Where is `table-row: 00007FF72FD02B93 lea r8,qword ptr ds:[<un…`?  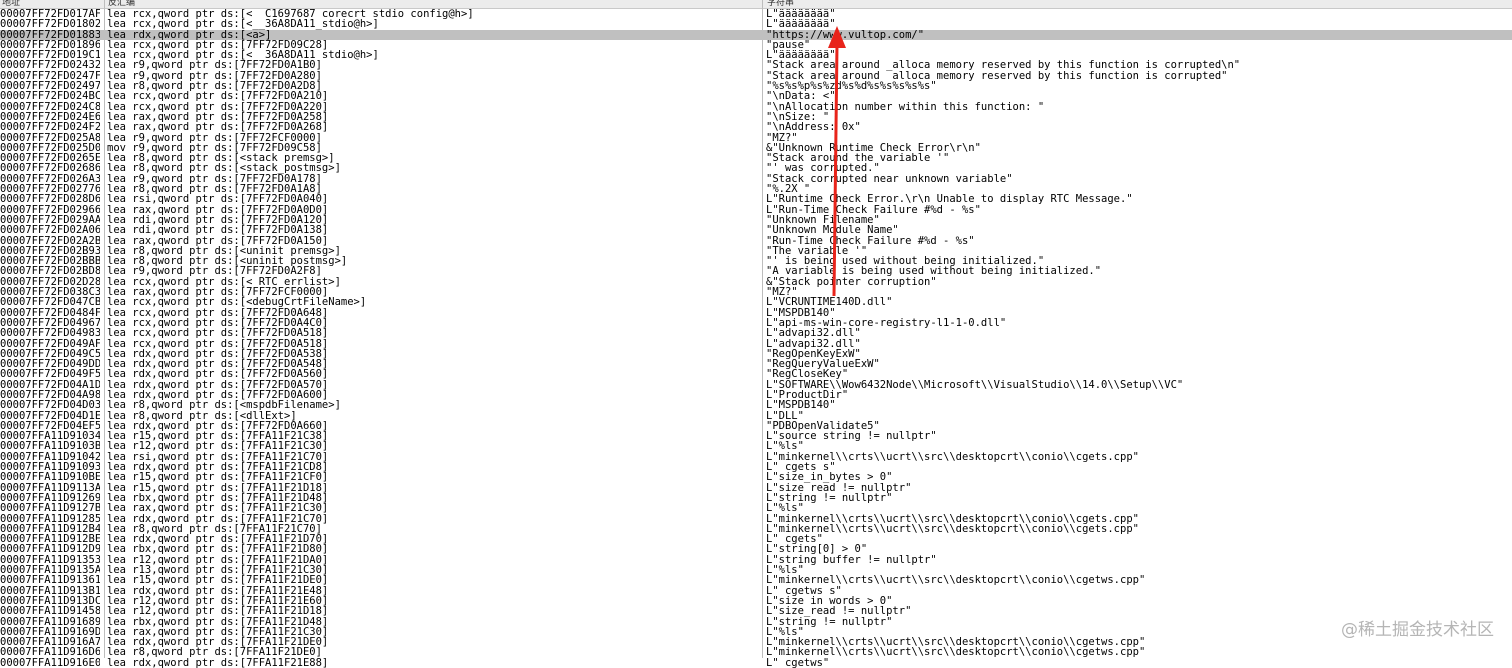
table-row: 00007FF72FD02B93 lea r8,qword ptr ds:[<un… is located at coordinates (756, 251).